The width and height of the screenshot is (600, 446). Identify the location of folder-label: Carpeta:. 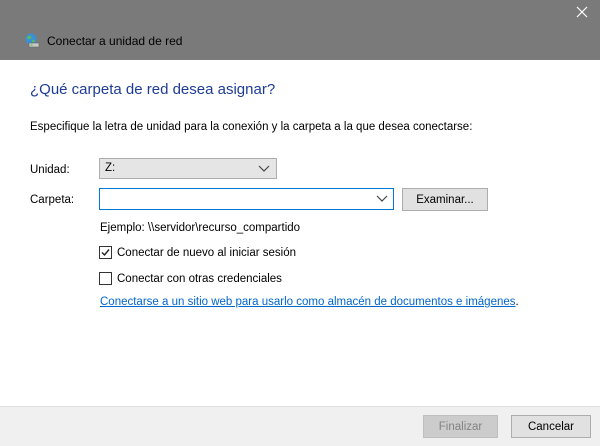
(52, 200).